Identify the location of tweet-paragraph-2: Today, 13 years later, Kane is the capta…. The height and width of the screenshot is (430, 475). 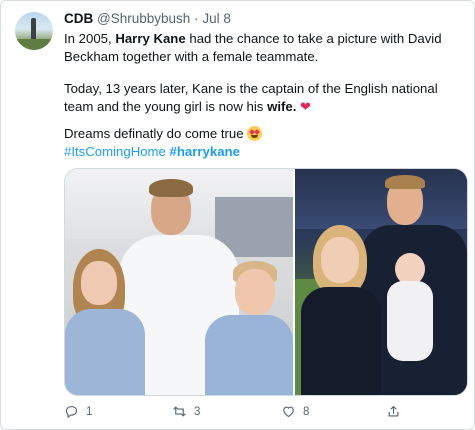
(264, 98).